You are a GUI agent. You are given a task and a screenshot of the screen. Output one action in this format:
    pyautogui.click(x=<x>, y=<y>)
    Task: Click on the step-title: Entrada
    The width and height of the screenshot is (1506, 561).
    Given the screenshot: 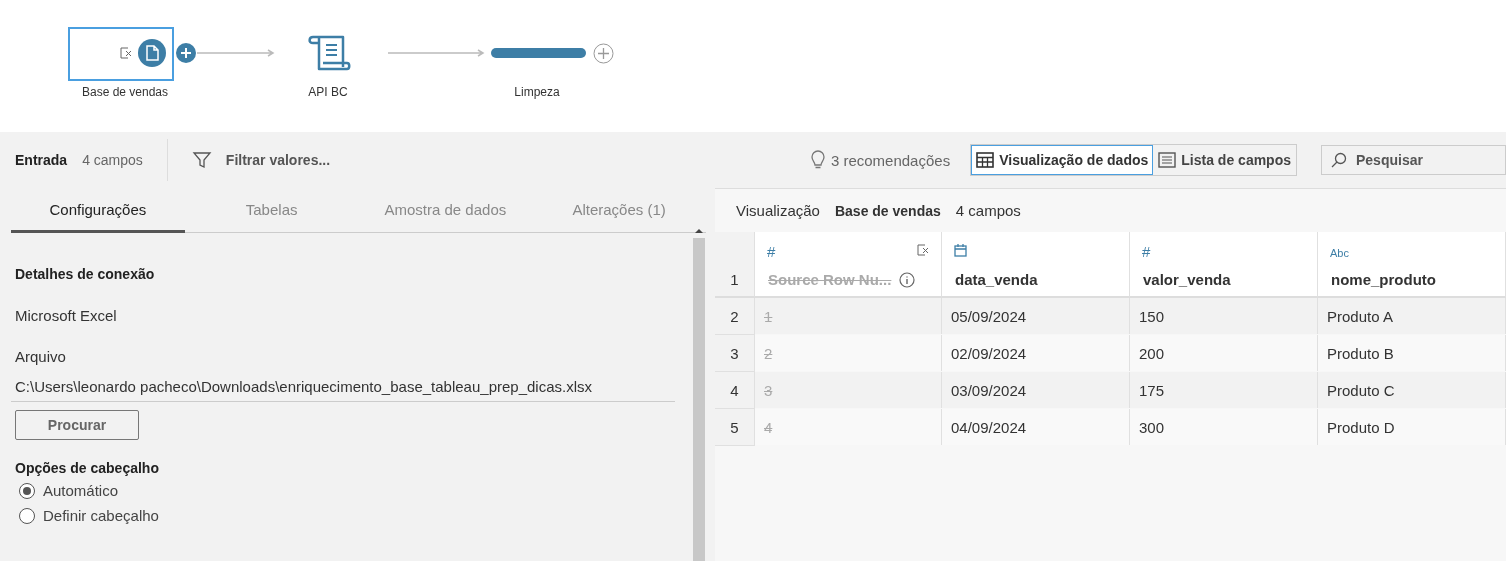 What is the action you would take?
    pyautogui.click(x=41, y=160)
    